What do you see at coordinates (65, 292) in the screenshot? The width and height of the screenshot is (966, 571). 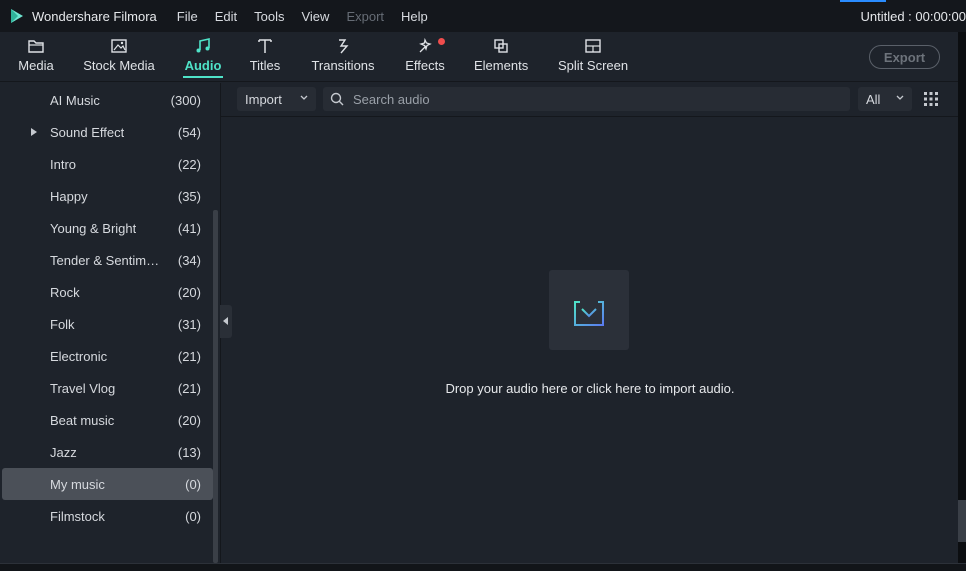 I see `category-label: Rock` at bounding box center [65, 292].